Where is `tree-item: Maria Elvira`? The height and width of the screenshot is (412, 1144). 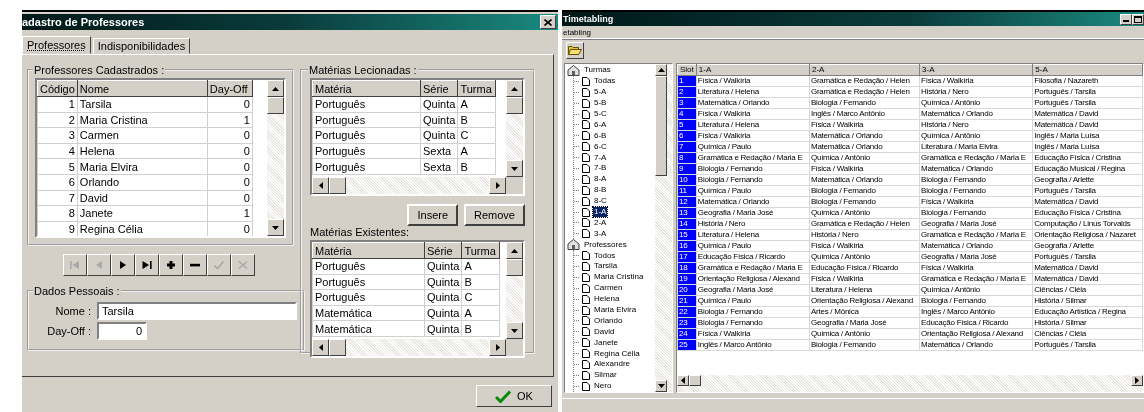
tree-item: Maria Elvira is located at coordinates (615, 310).